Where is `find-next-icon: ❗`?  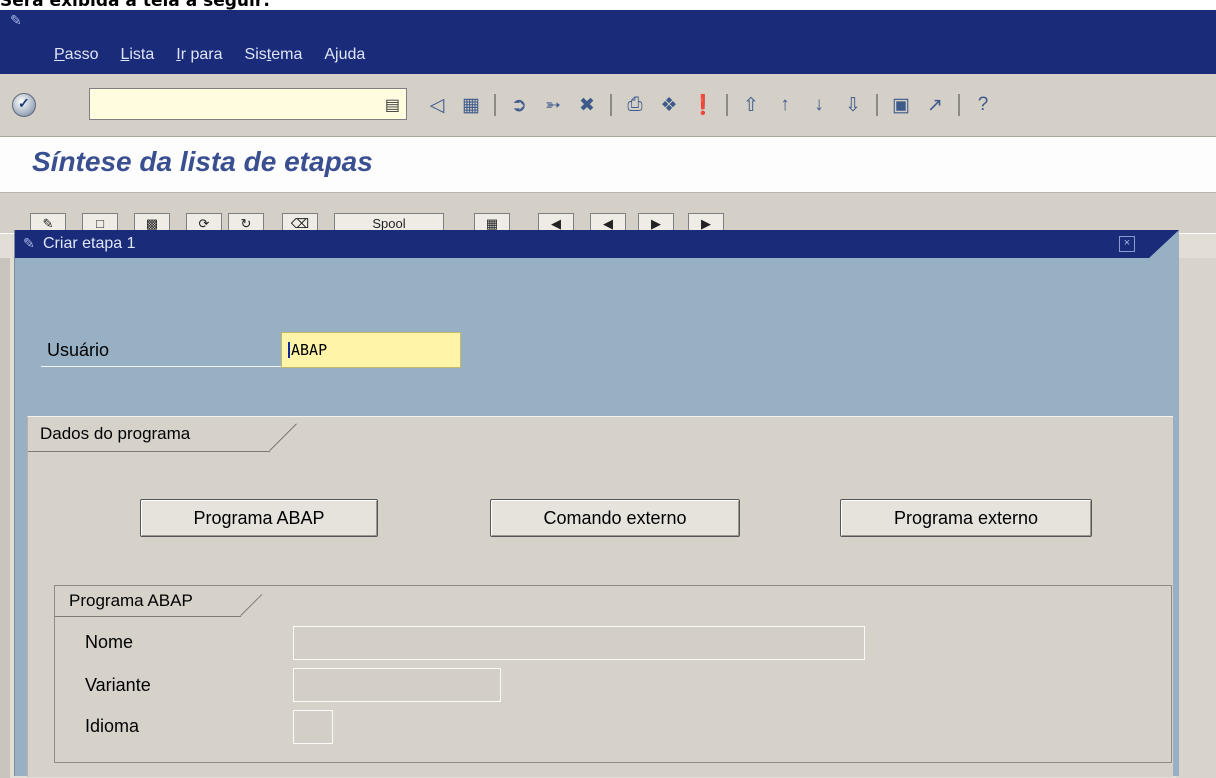
find-next-icon: ❗ is located at coordinates (703, 105).